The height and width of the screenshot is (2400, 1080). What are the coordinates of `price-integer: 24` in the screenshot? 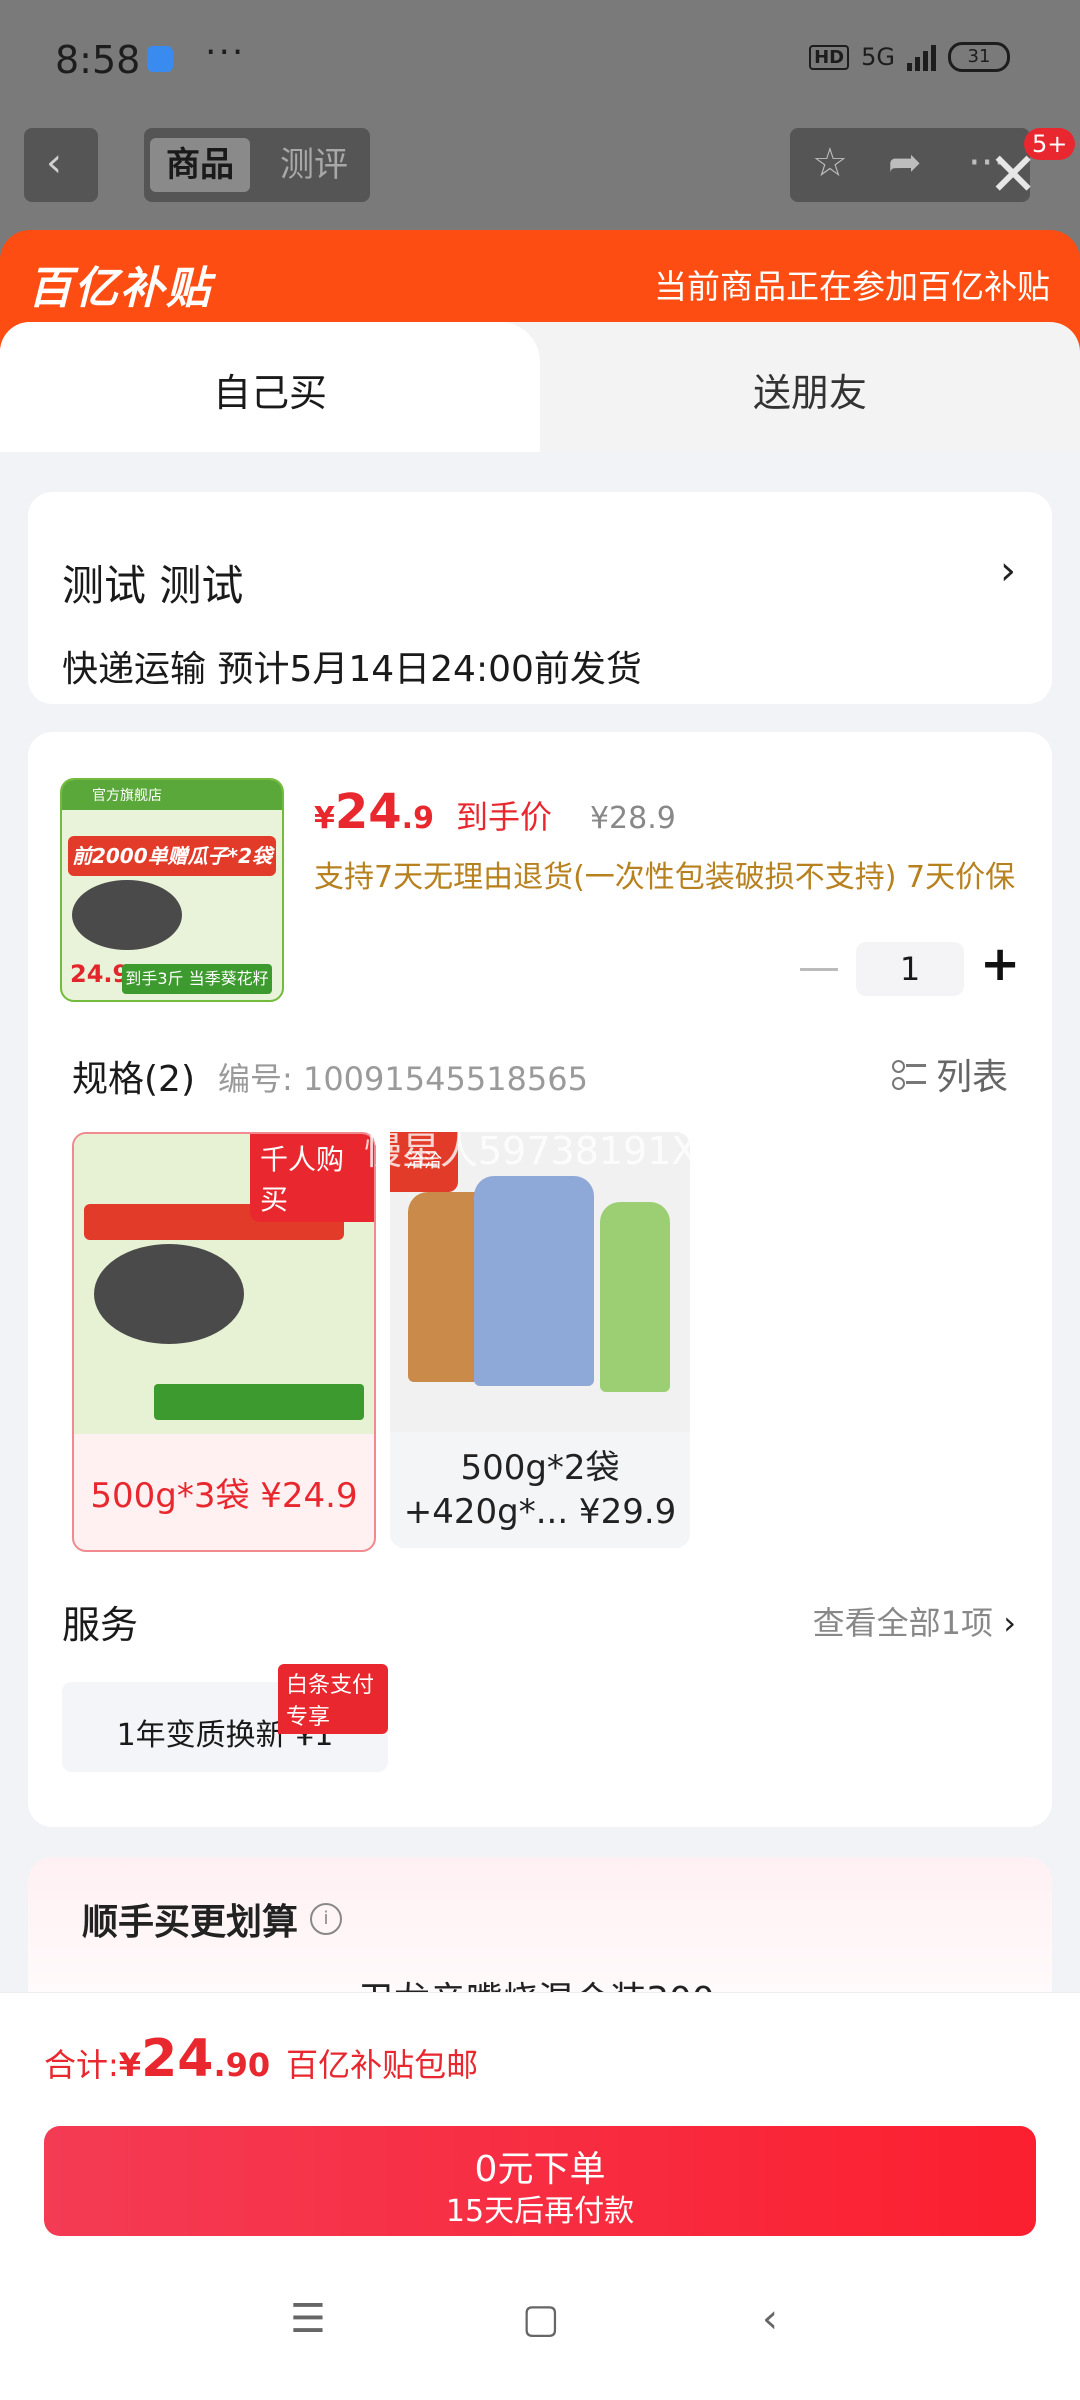 It's located at (368, 812).